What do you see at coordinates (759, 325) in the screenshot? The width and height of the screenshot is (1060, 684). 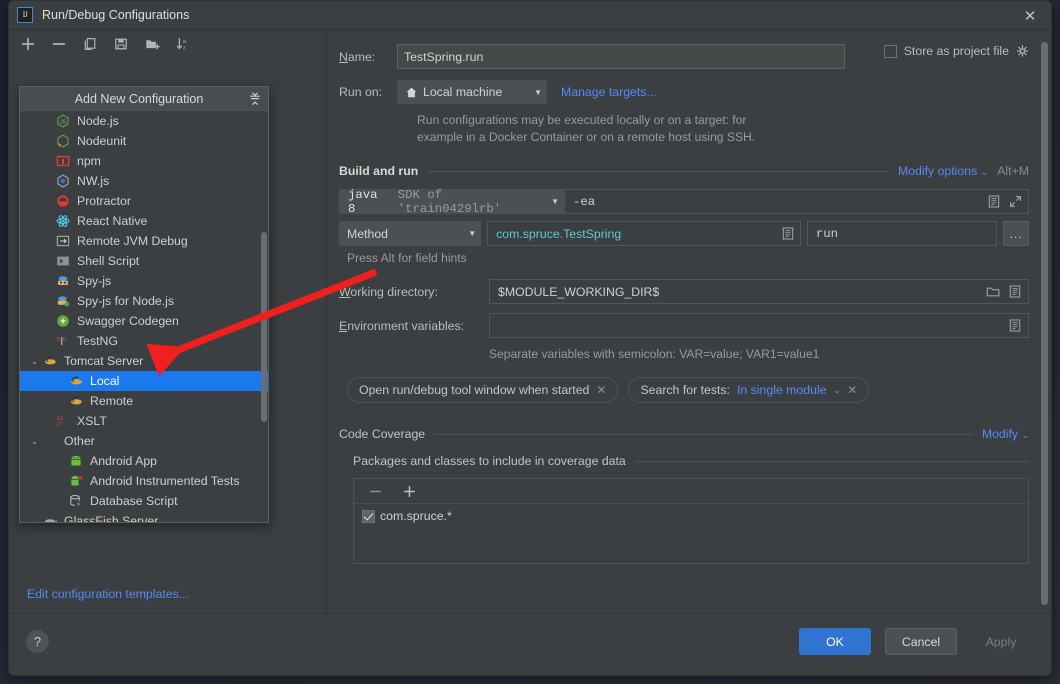 I see `environment-variables-input` at bounding box center [759, 325].